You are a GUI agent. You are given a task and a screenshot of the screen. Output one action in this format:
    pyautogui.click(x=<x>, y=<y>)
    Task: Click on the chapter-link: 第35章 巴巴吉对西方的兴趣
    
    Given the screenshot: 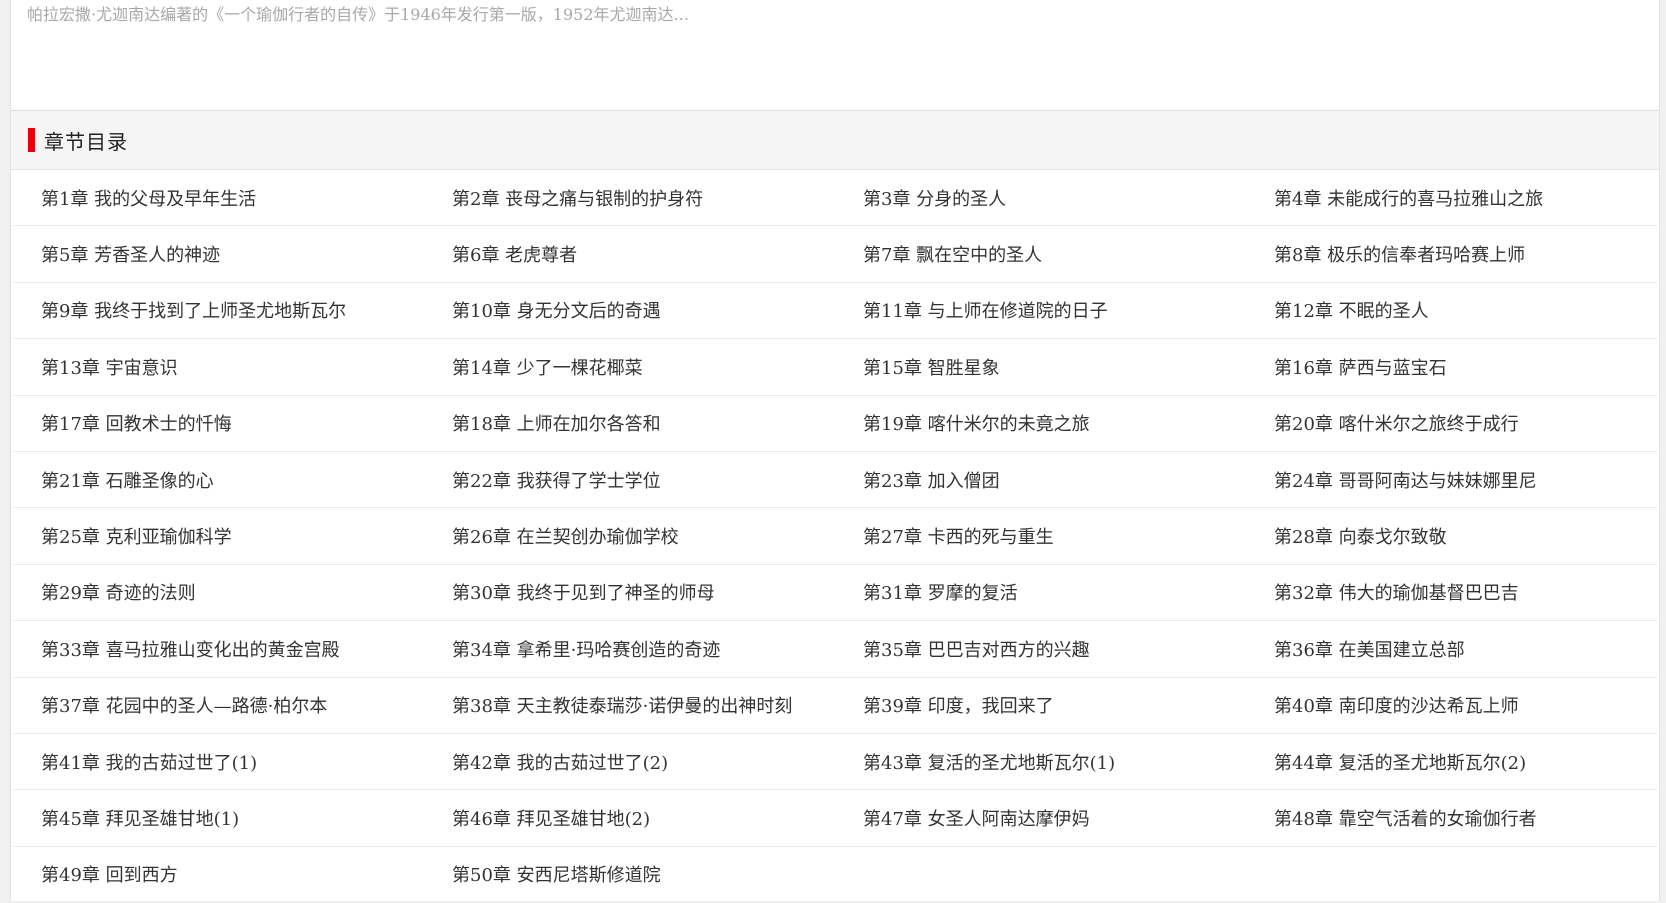 What is the action you would take?
    pyautogui.click(x=1040, y=649)
    